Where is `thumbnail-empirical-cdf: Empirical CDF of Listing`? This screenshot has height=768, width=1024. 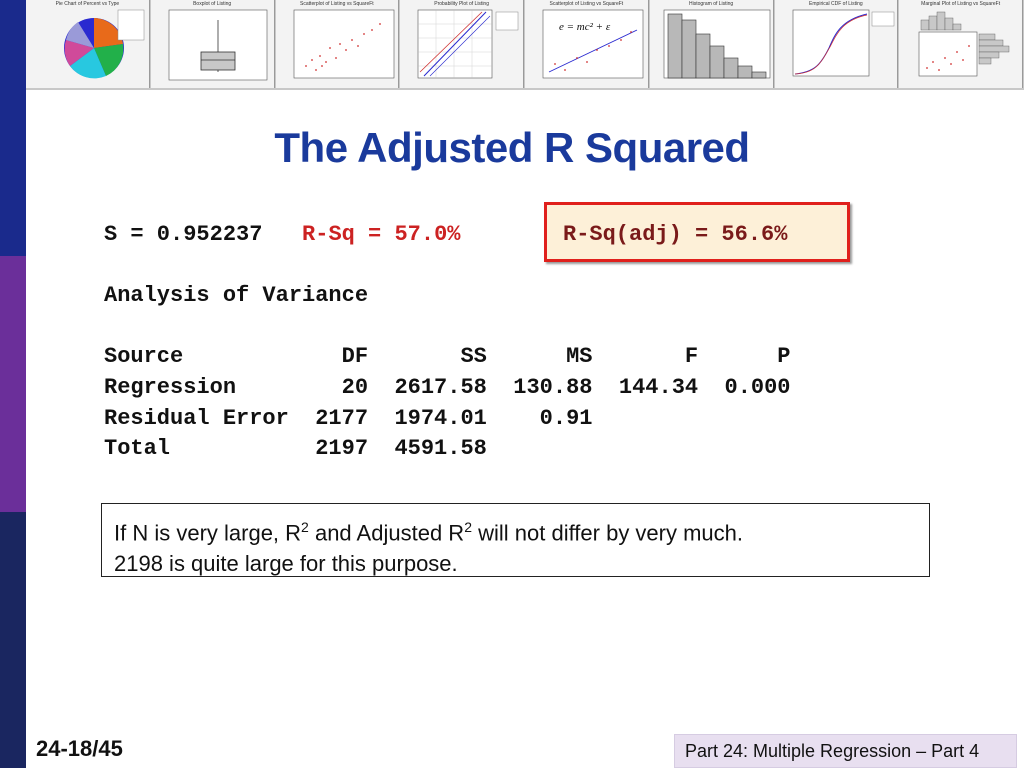 thumbnail-empirical-cdf: Empirical CDF of Listing is located at coordinates (836, 44).